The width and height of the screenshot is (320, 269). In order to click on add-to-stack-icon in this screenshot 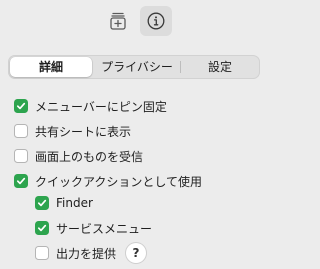, I will do `click(118, 21)`.